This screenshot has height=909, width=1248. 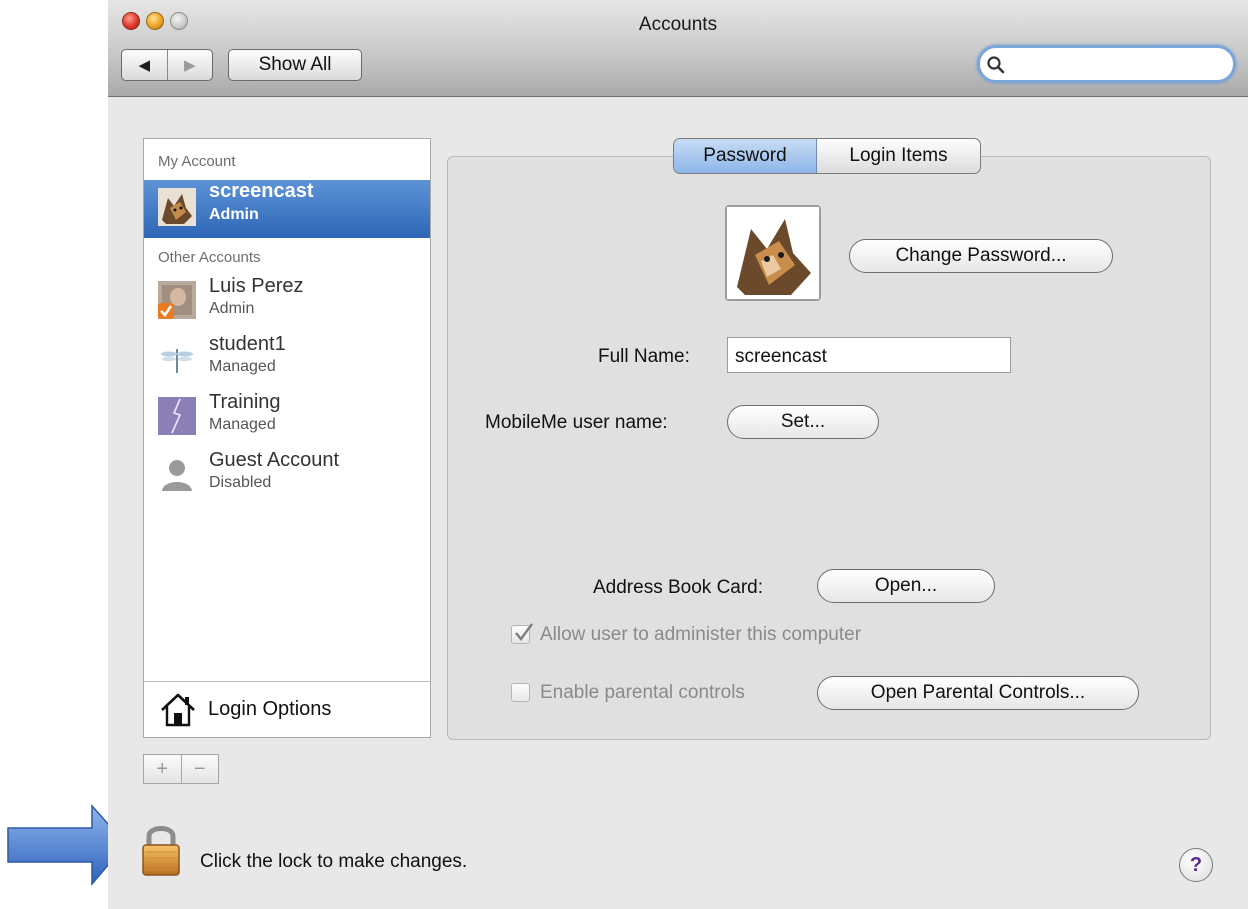 I want to click on forward-button: ▶, so click(x=189, y=65).